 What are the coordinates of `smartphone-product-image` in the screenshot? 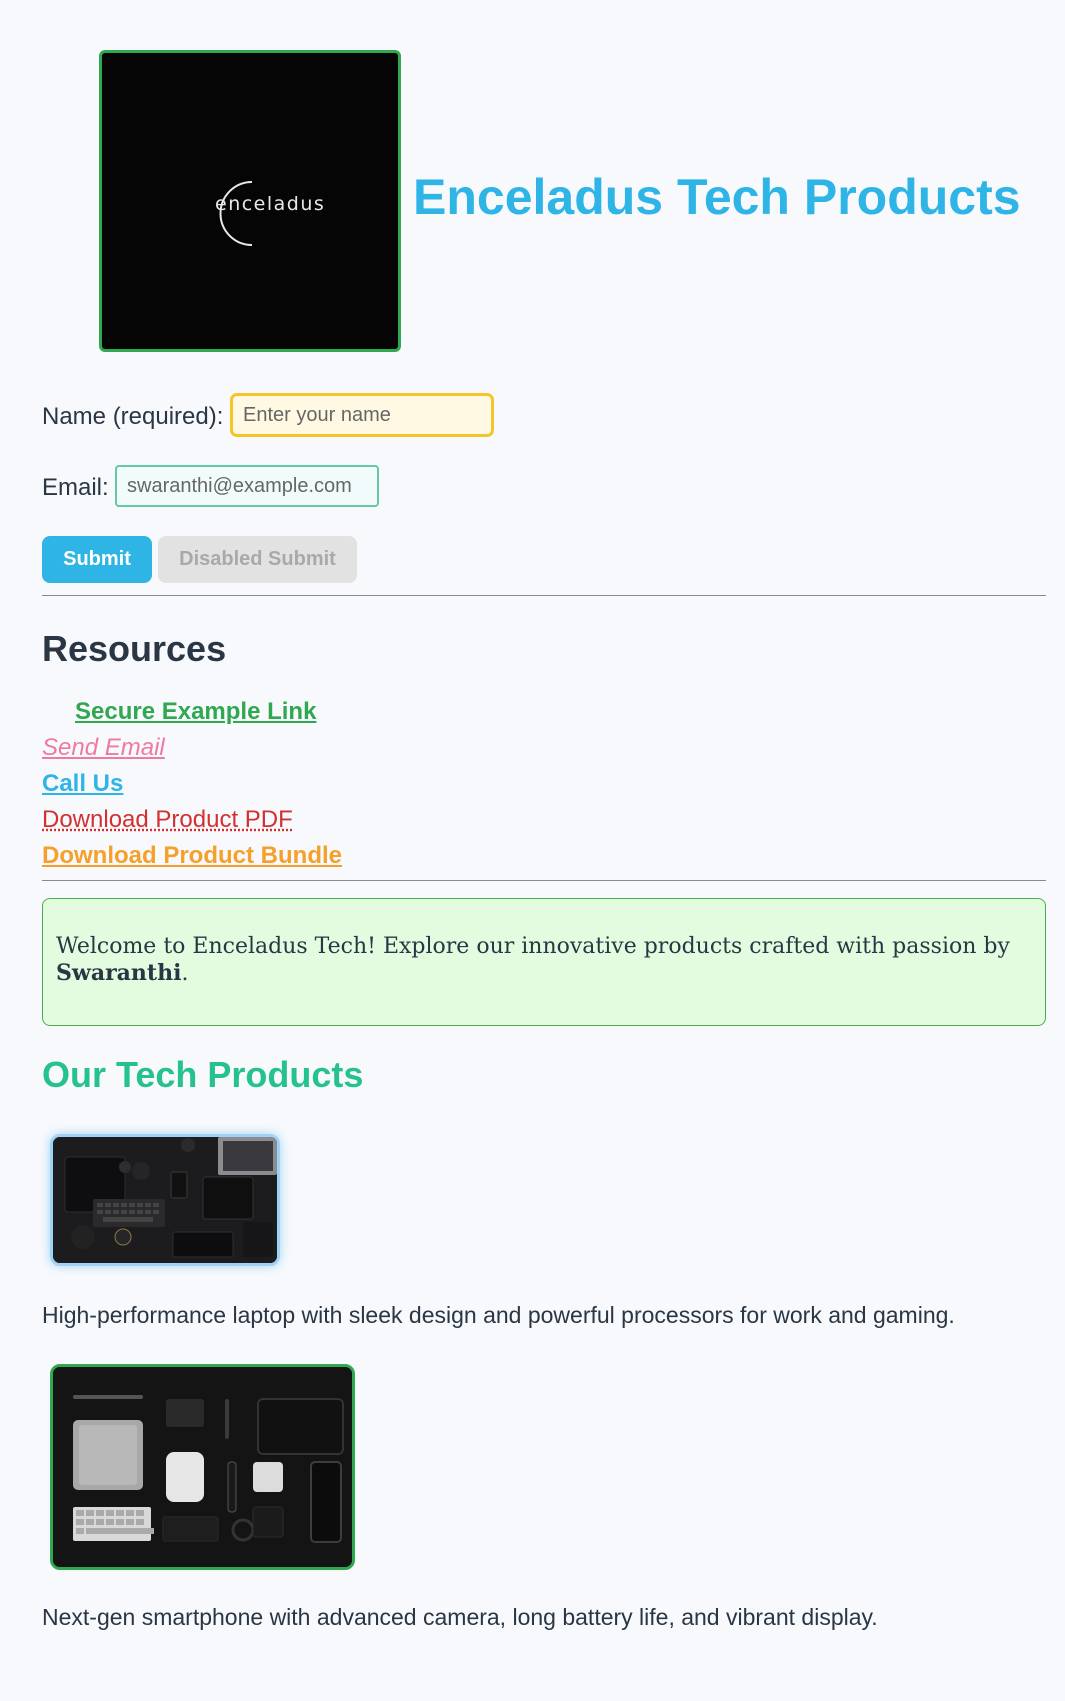 It's located at (202, 1467).